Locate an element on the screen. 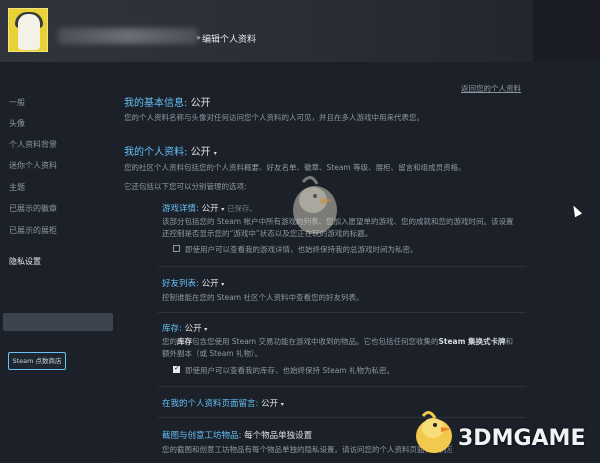  gifts-private-label: 即使用户可以查看我的库存，也始终保持 Steam 礼物为私密。 is located at coordinates (289, 370).